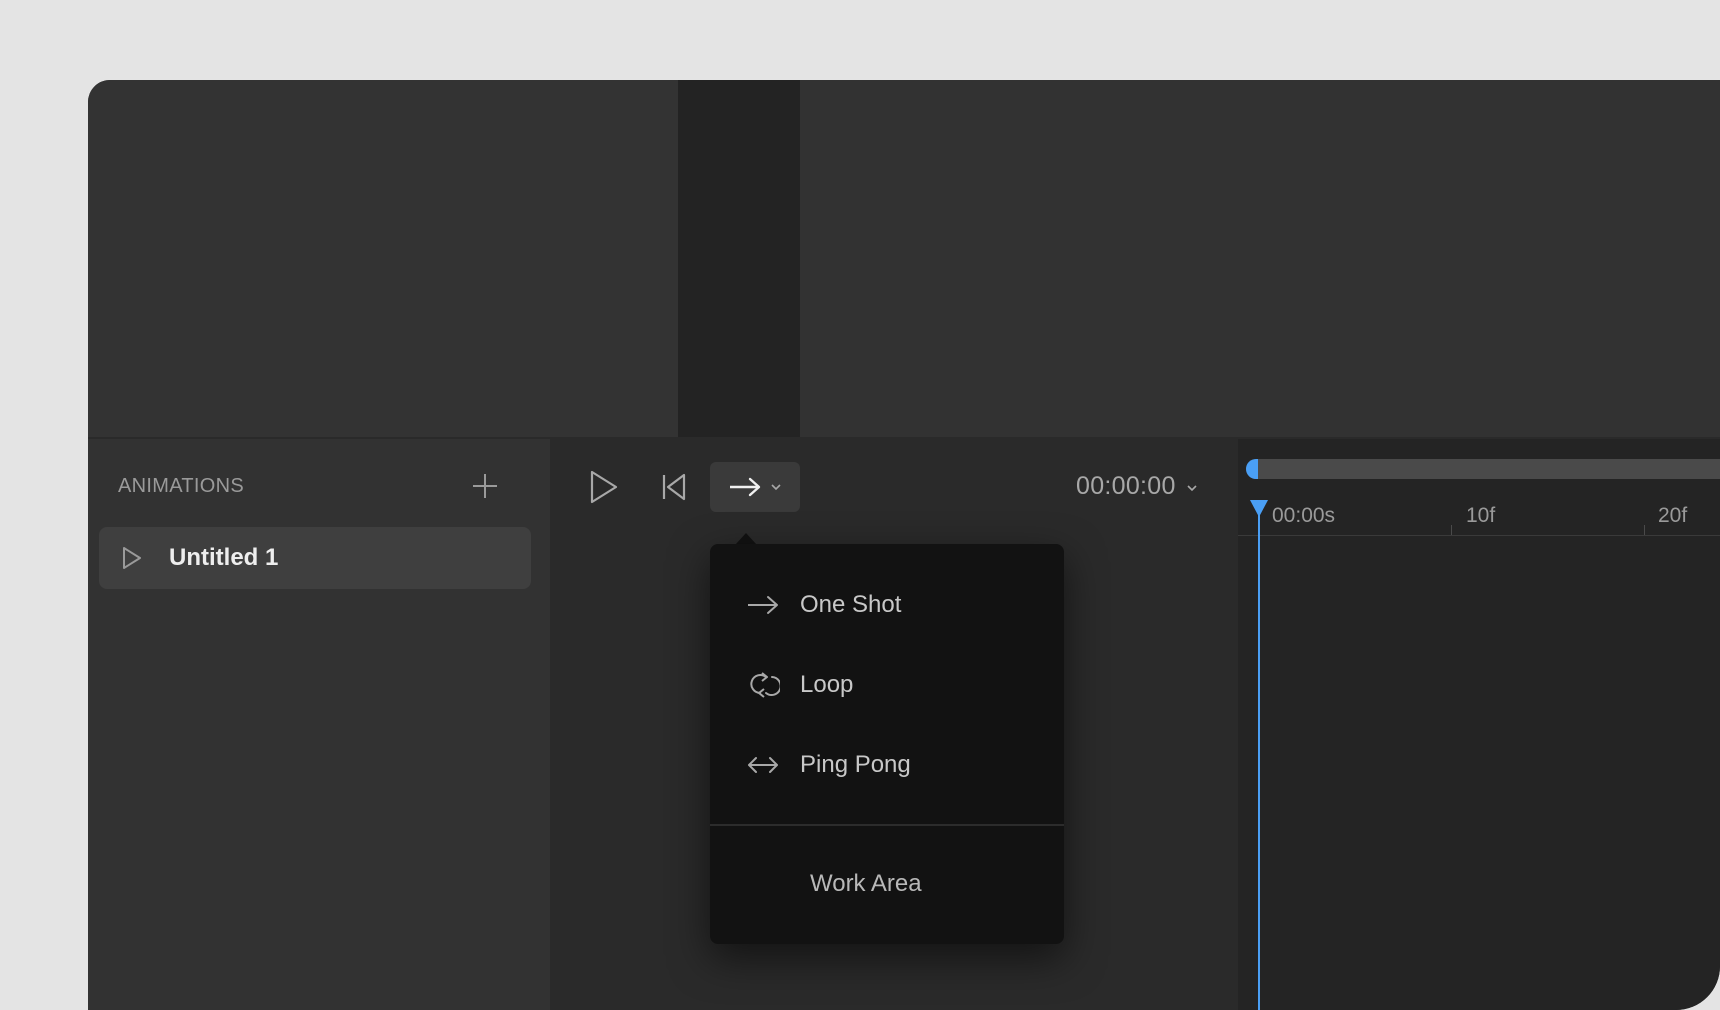  I want to click on ruler-baseline, so click(1479, 535).